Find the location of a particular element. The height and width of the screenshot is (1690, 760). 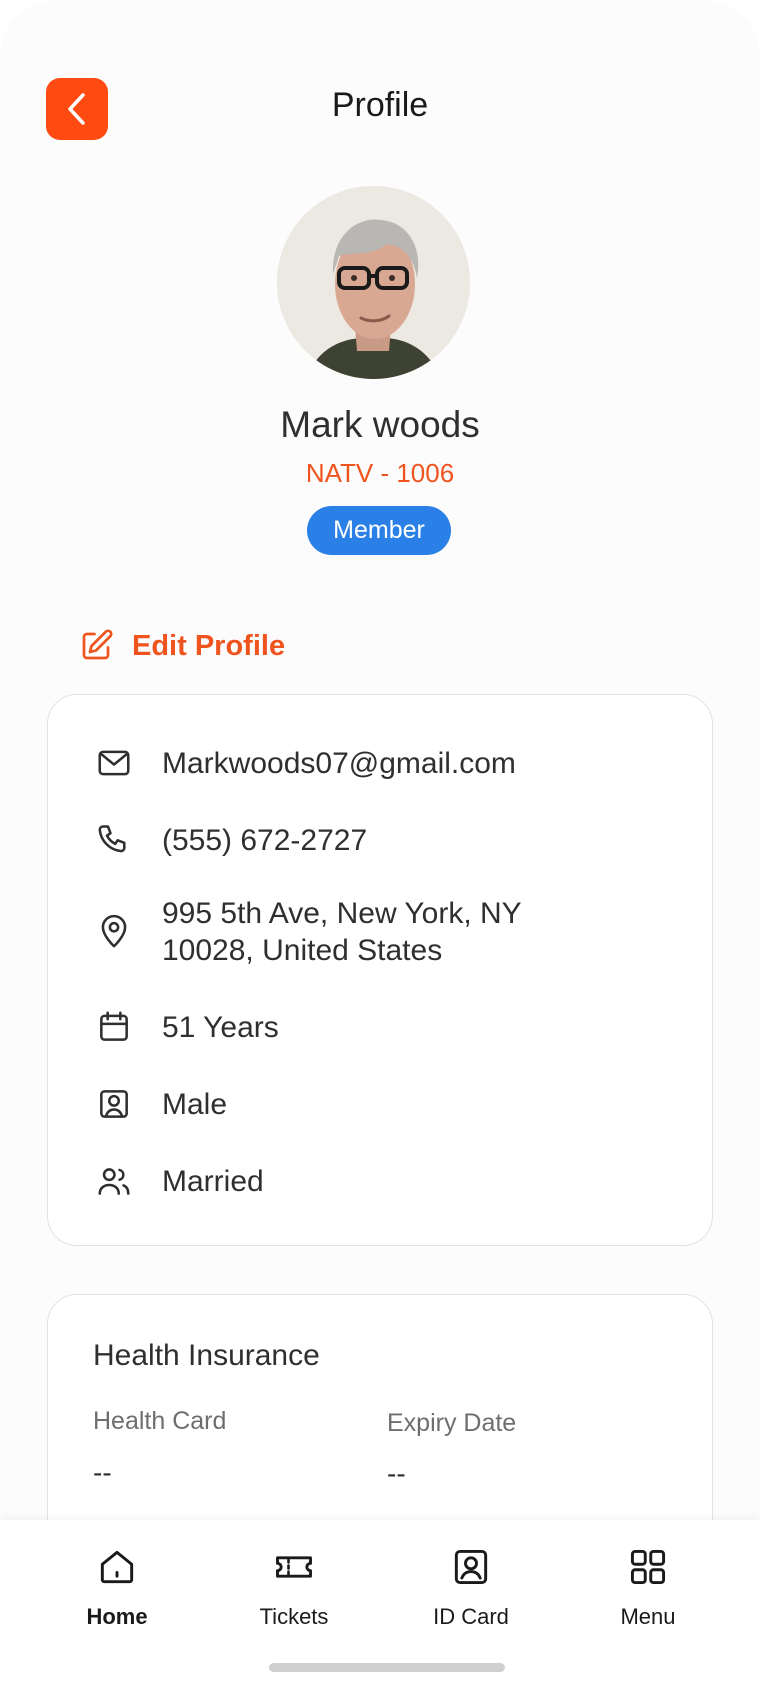

gender-row: Male is located at coordinates (383, 1104).